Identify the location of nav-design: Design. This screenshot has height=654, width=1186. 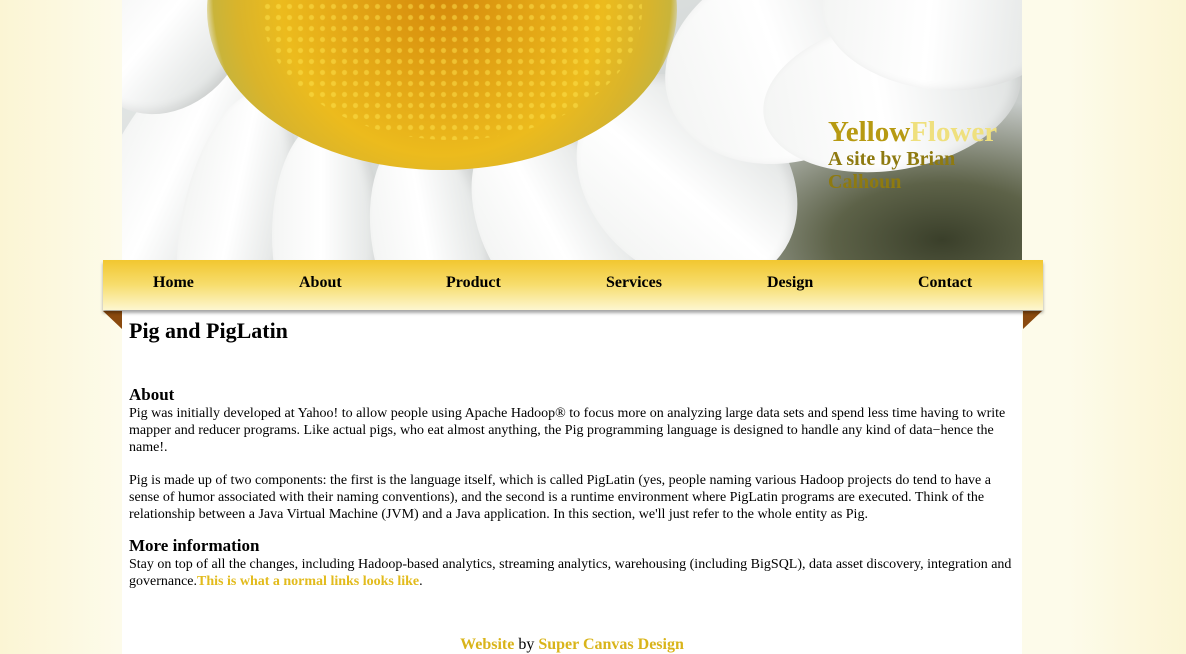
(790, 283).